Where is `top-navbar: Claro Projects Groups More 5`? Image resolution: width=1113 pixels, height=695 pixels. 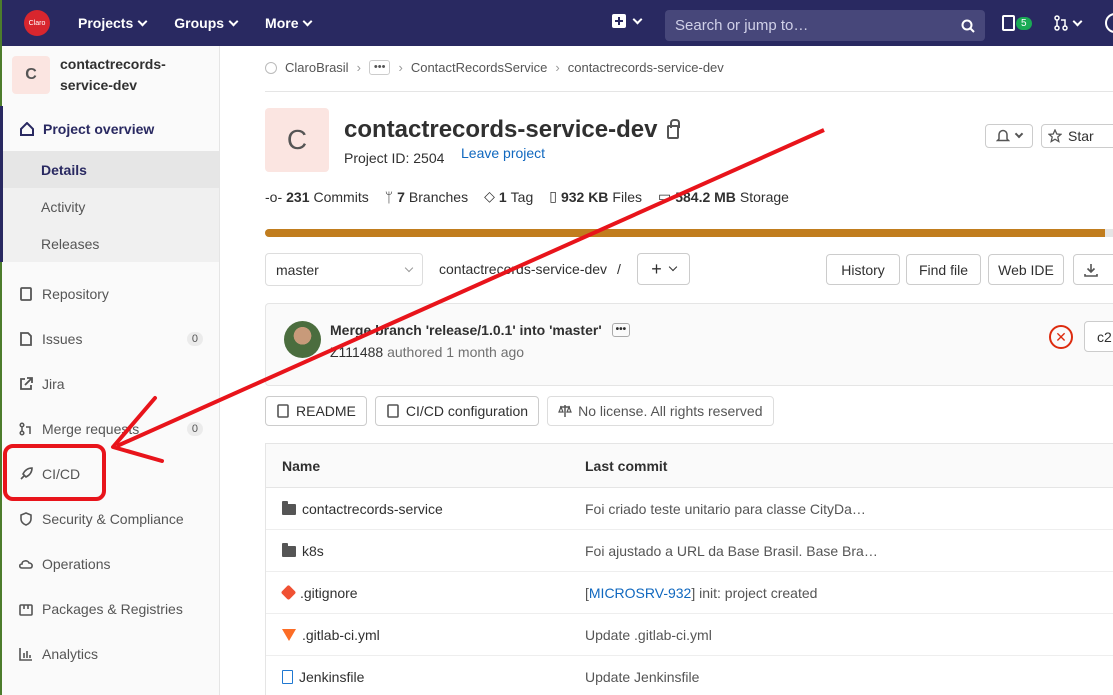 top-navbar: Claro Projects Groups More 5 is located at coordinates (556, 23).